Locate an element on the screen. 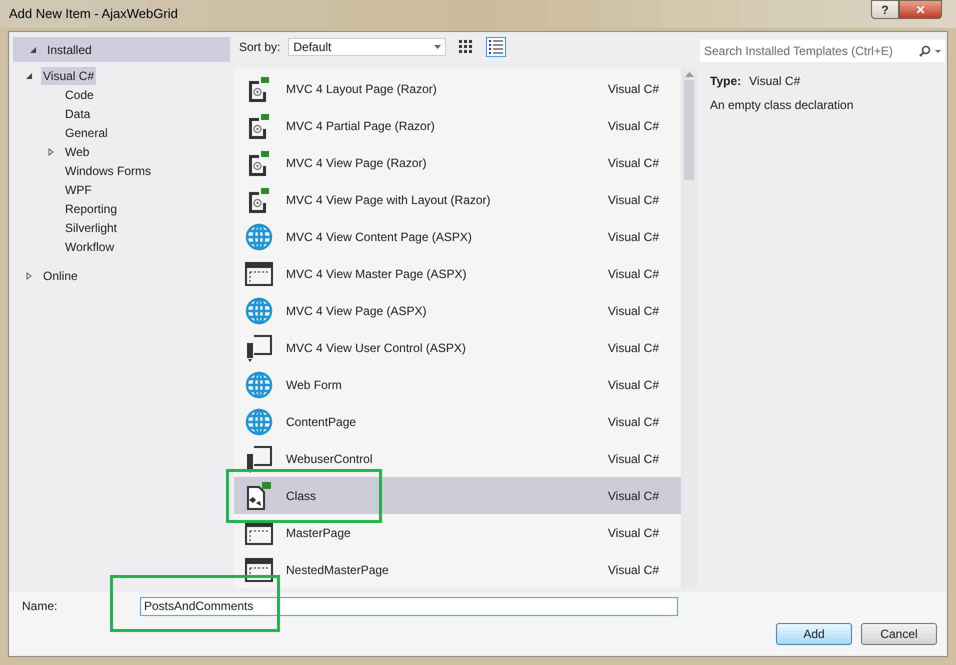  template-row: MVC 4 View Content Page (ASPX) Visual C# is located at coordinates (457, 236).